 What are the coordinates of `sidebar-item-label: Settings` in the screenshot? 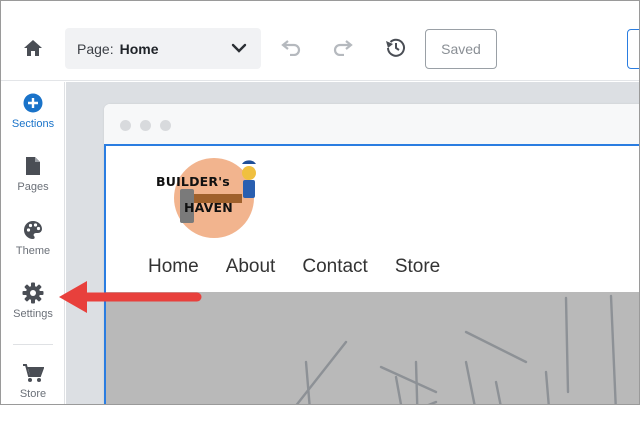 It's located at (33, 314).